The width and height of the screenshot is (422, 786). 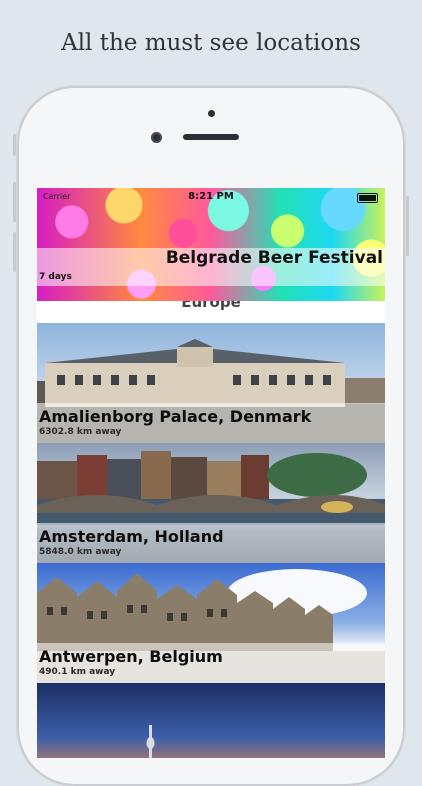 I want to click on location-row, so click(x=211, y=720).